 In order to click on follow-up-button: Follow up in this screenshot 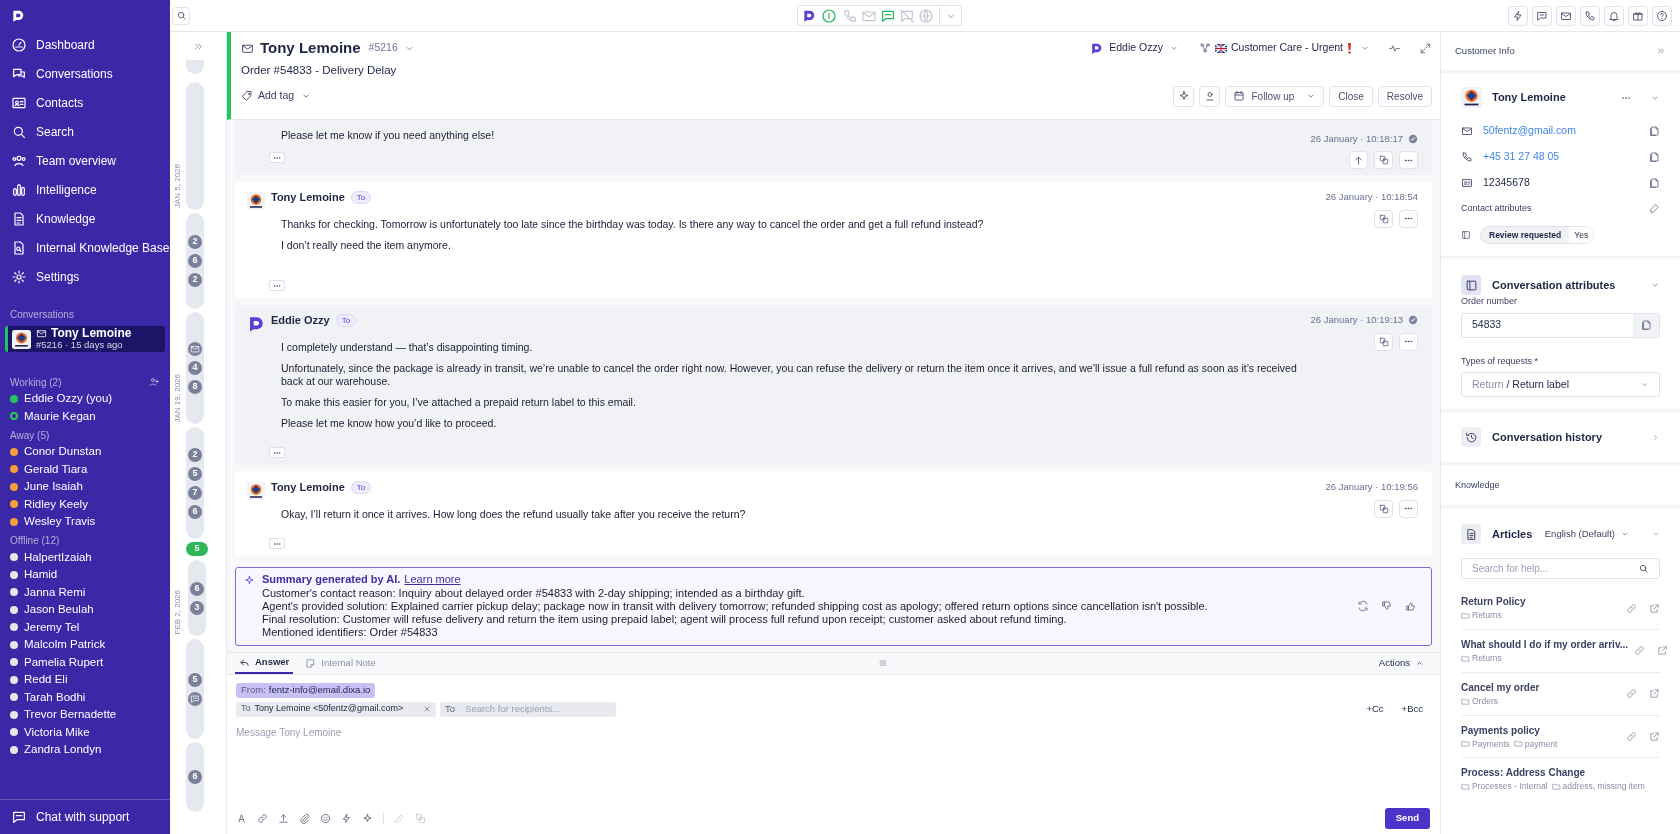, I will do `click(1275, 96)`.